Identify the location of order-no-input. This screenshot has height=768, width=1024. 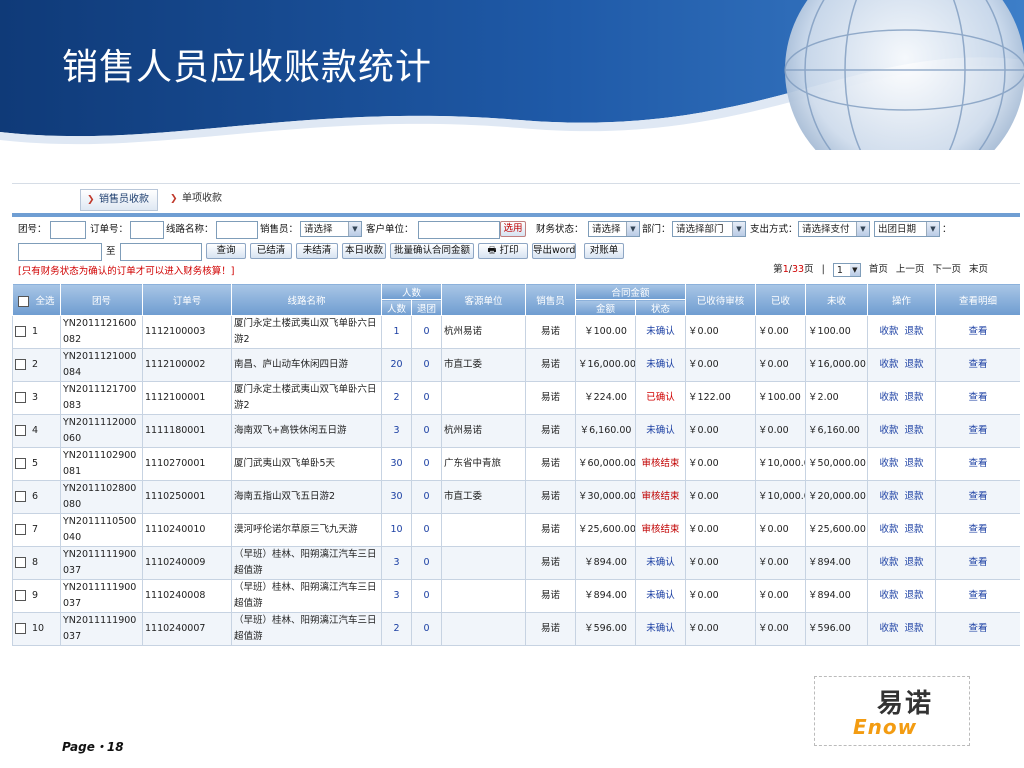
(147, 230).